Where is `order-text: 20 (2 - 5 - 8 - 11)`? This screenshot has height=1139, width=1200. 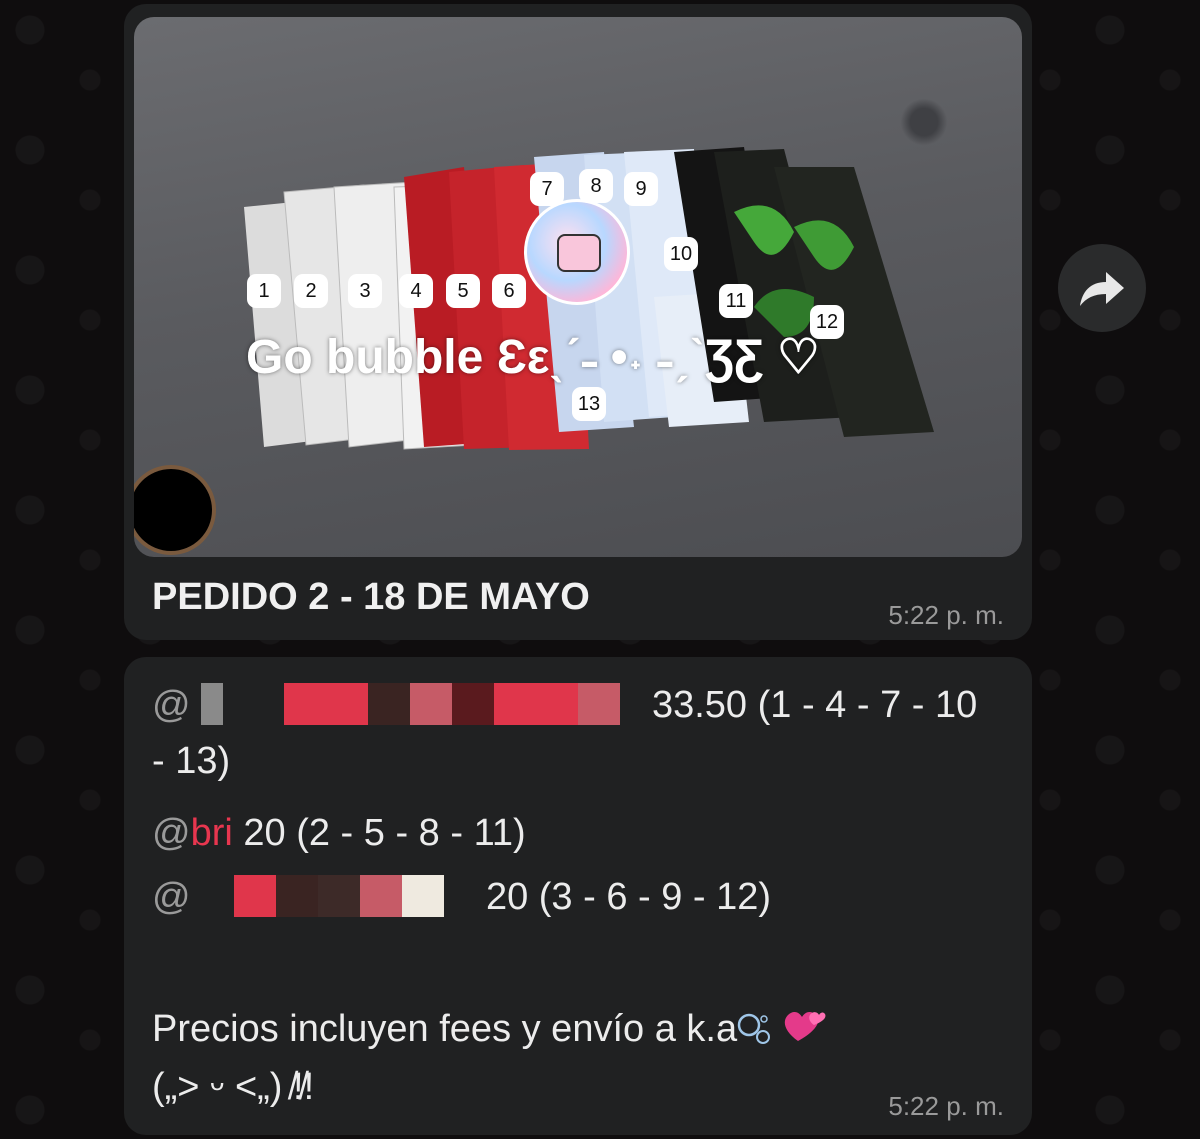
order-text: 20 (2 - 5 - 8 - 11) is located at coordinates (384, 833).